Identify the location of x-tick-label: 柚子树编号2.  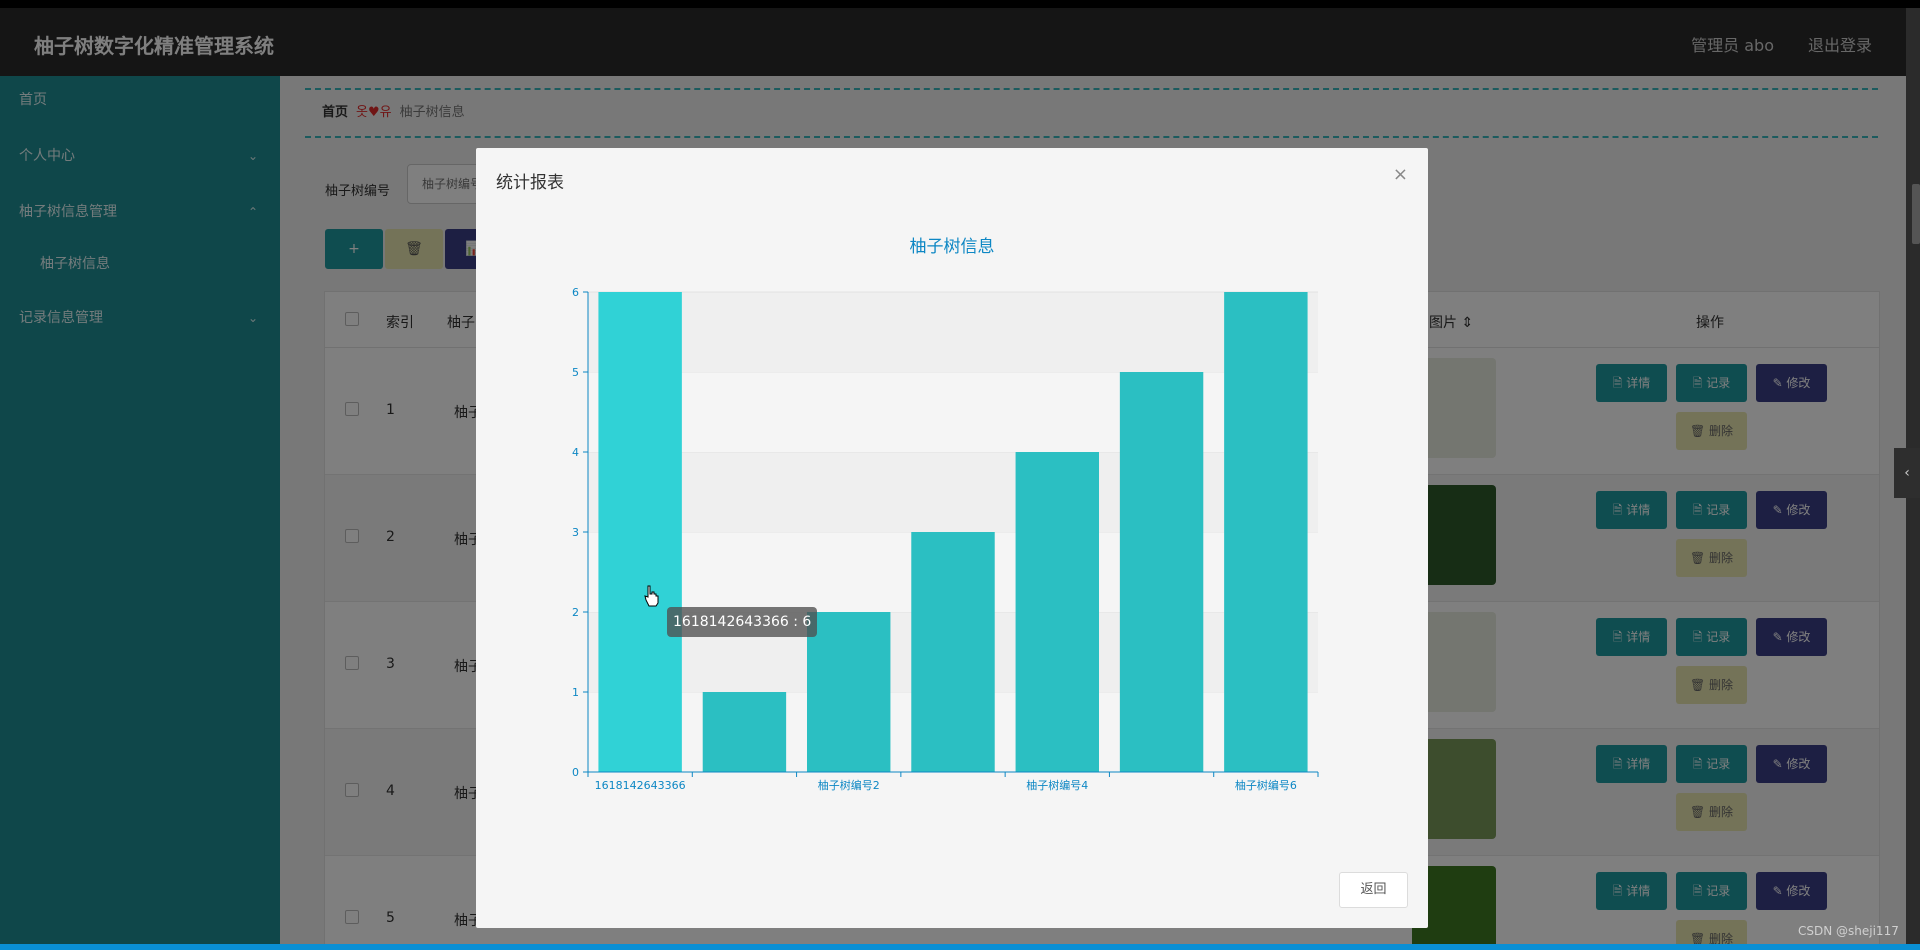
(849, 785).